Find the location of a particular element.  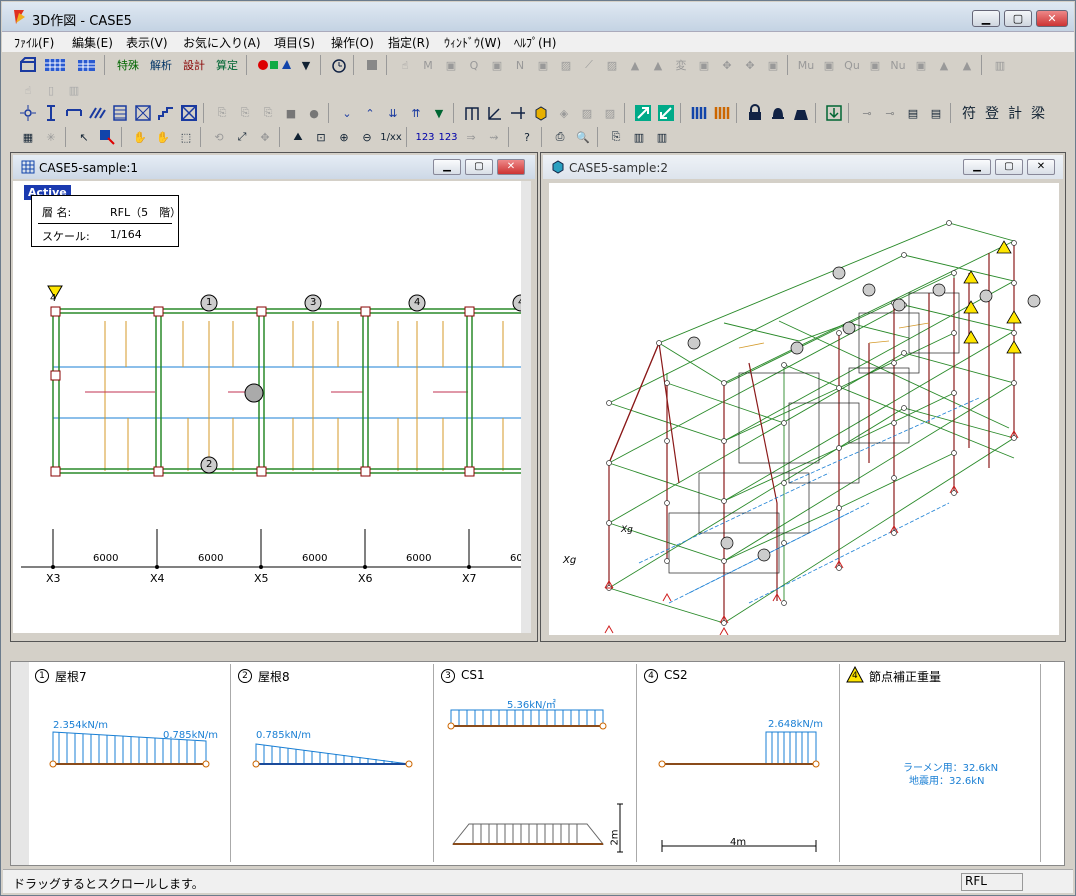

calc-button: 算定 is located at coordinates (227, 65).